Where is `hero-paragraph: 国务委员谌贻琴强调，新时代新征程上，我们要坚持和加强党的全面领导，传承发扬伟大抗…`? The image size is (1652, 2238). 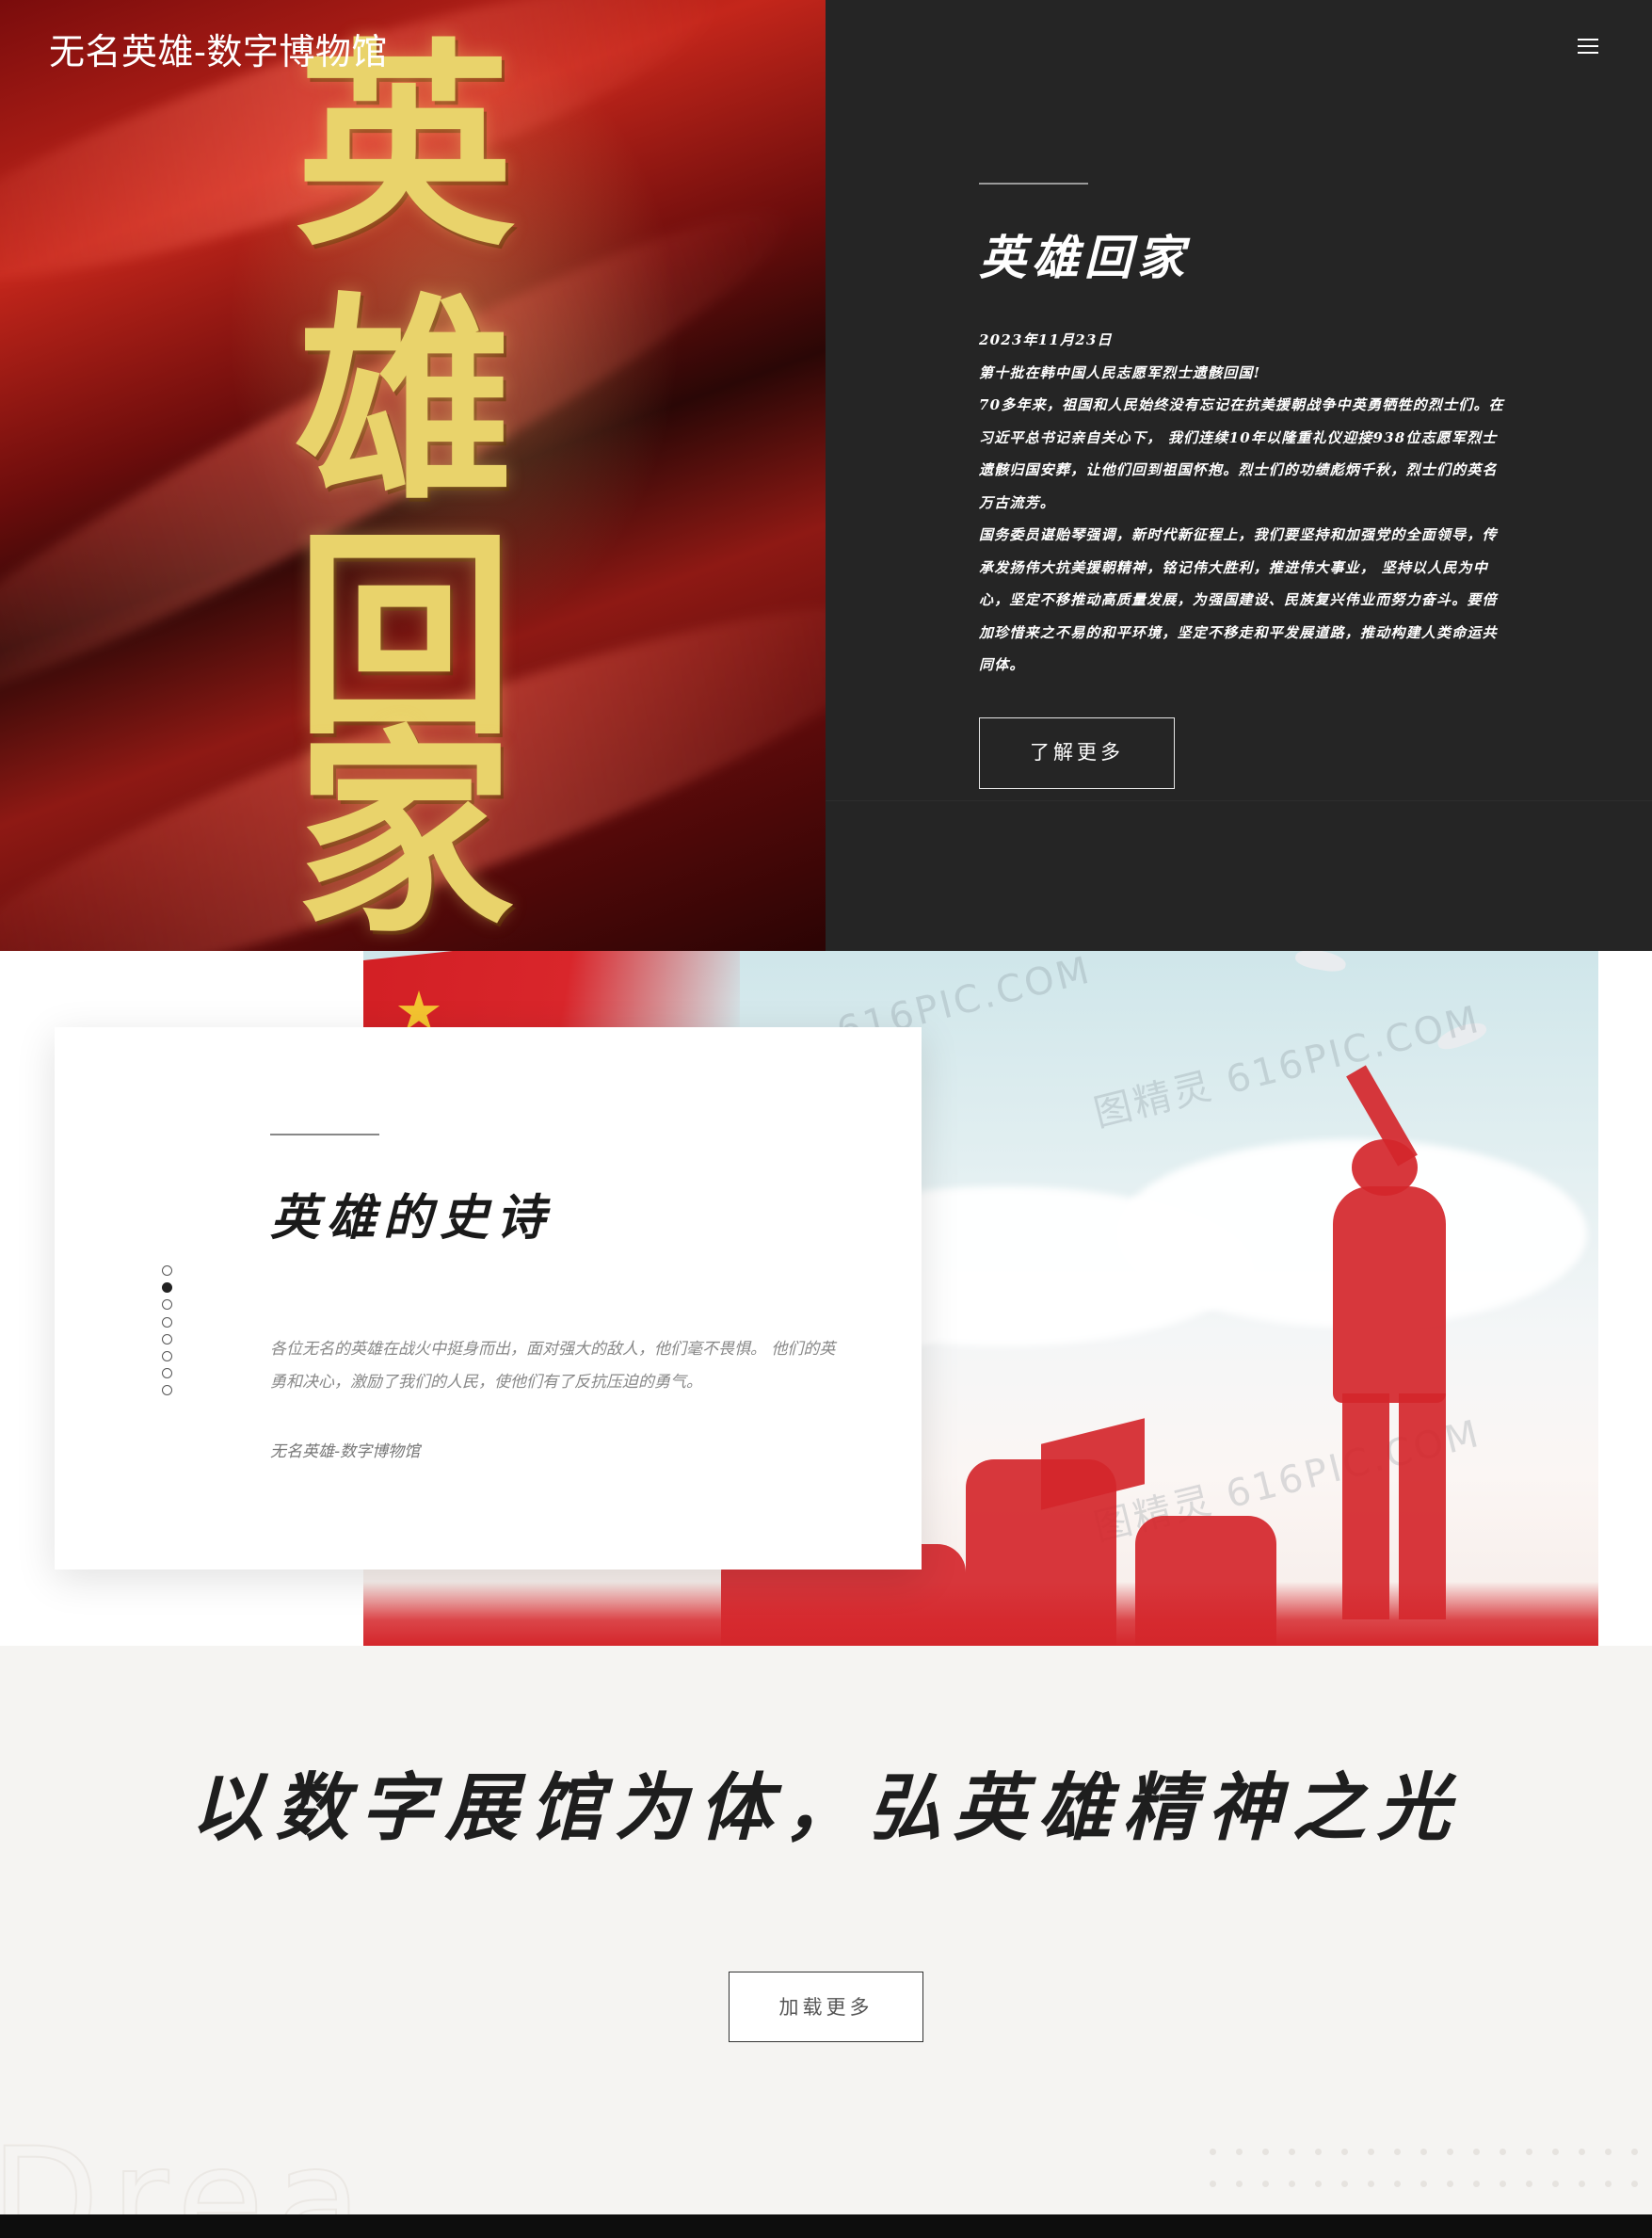
hero-paragraph: 国务委员谌贻琴强调，新时代新征程上，我们要坚持和加强党的全面领导，传承发扬伟大抗… is located at coordinates (1238, 599).